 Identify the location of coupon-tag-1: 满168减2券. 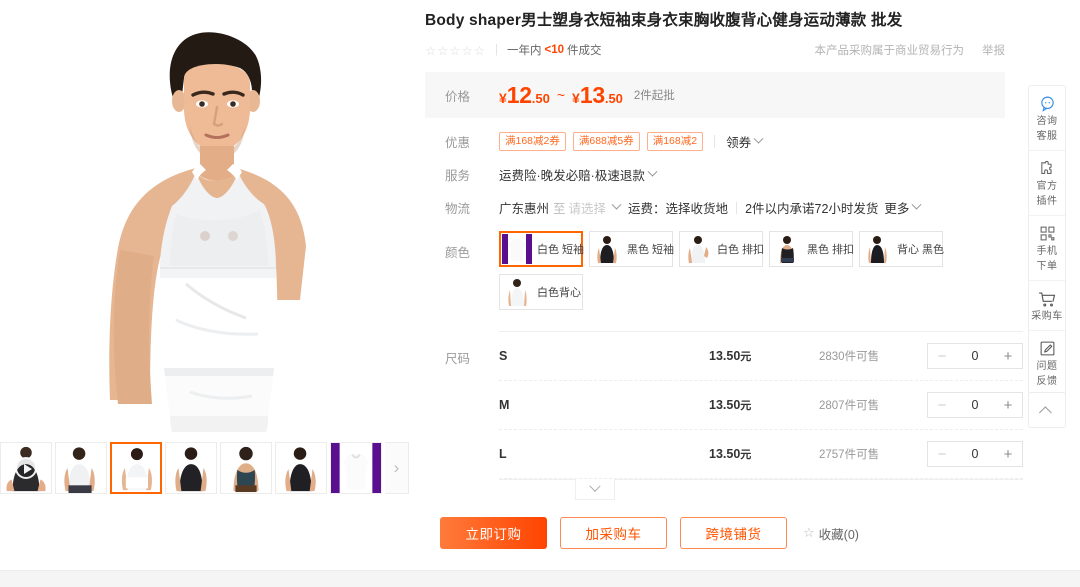
(532, 142).